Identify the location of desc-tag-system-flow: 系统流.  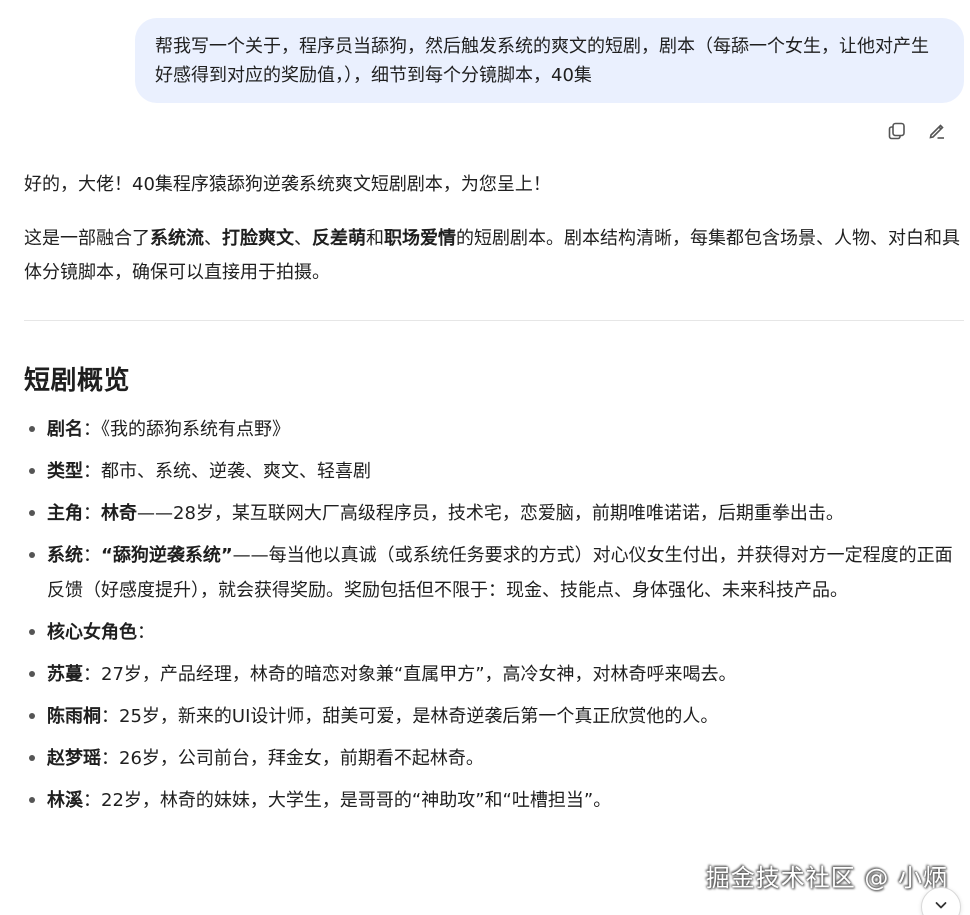
(177, 238).